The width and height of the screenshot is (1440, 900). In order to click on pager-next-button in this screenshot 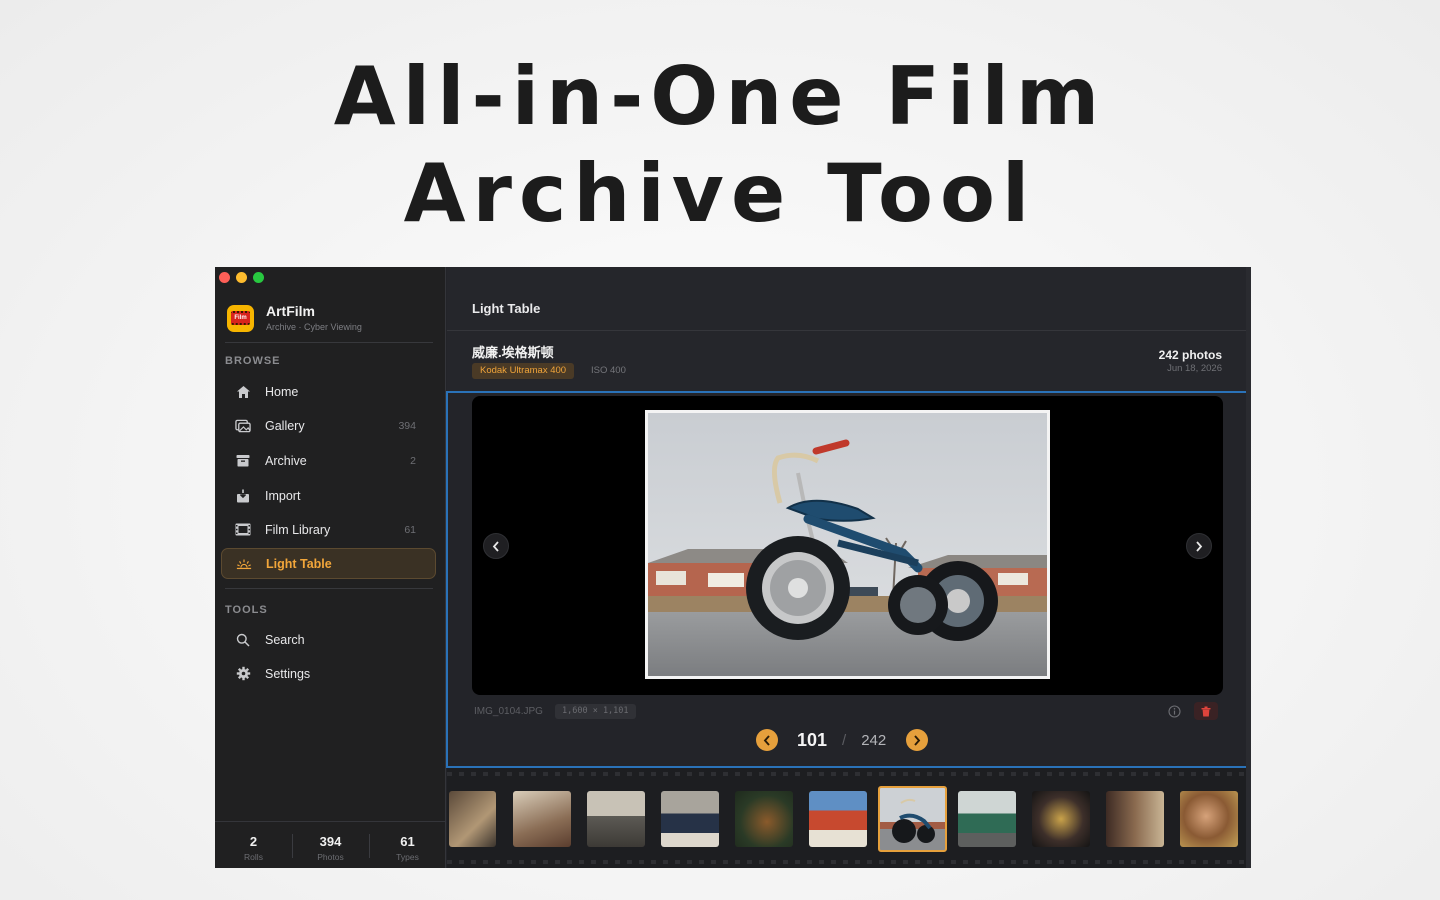, I will do `click(917, 740)`.